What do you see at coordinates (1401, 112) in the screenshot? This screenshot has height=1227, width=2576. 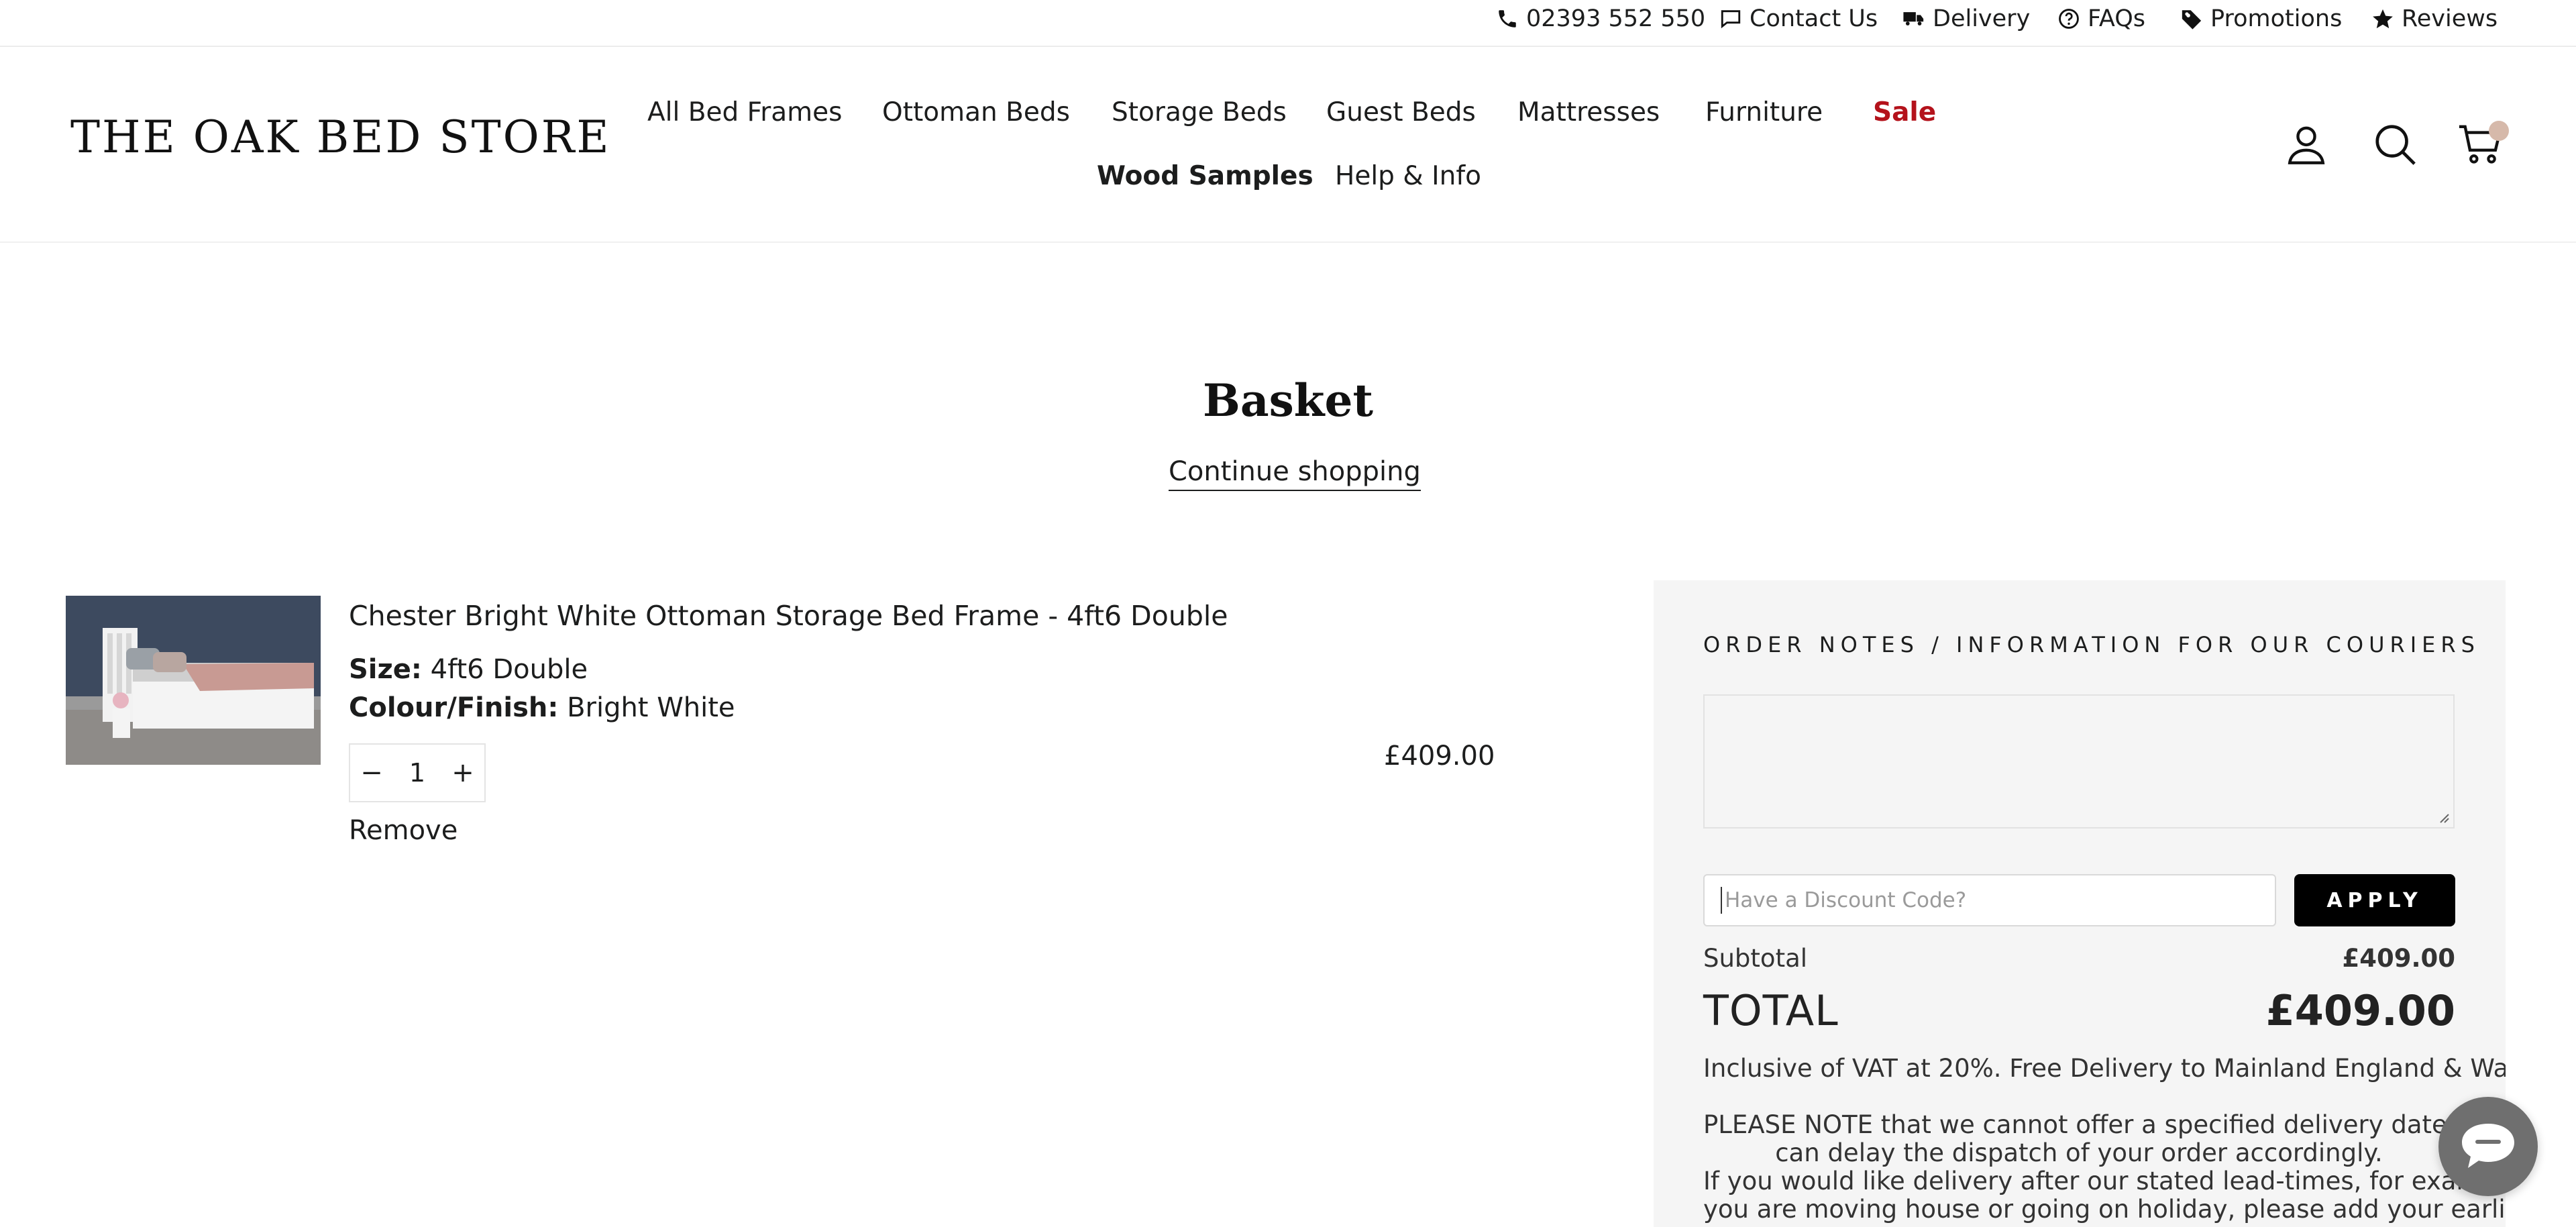 I see `nav-guest-beds: Guest Beds` at bounding box center [1401, 112].